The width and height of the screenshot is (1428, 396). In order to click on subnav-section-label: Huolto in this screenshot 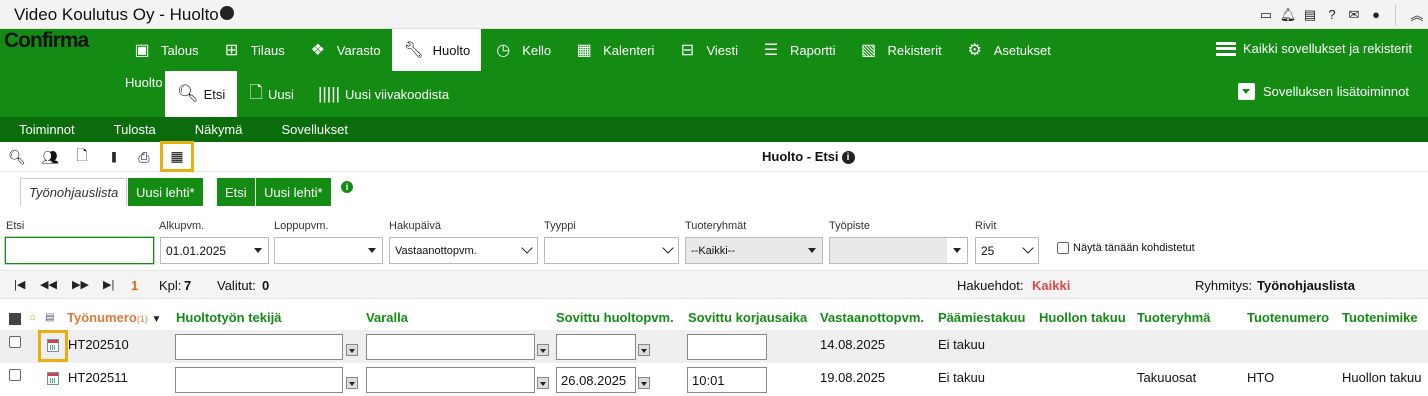, I will do `click(144, 82)`.